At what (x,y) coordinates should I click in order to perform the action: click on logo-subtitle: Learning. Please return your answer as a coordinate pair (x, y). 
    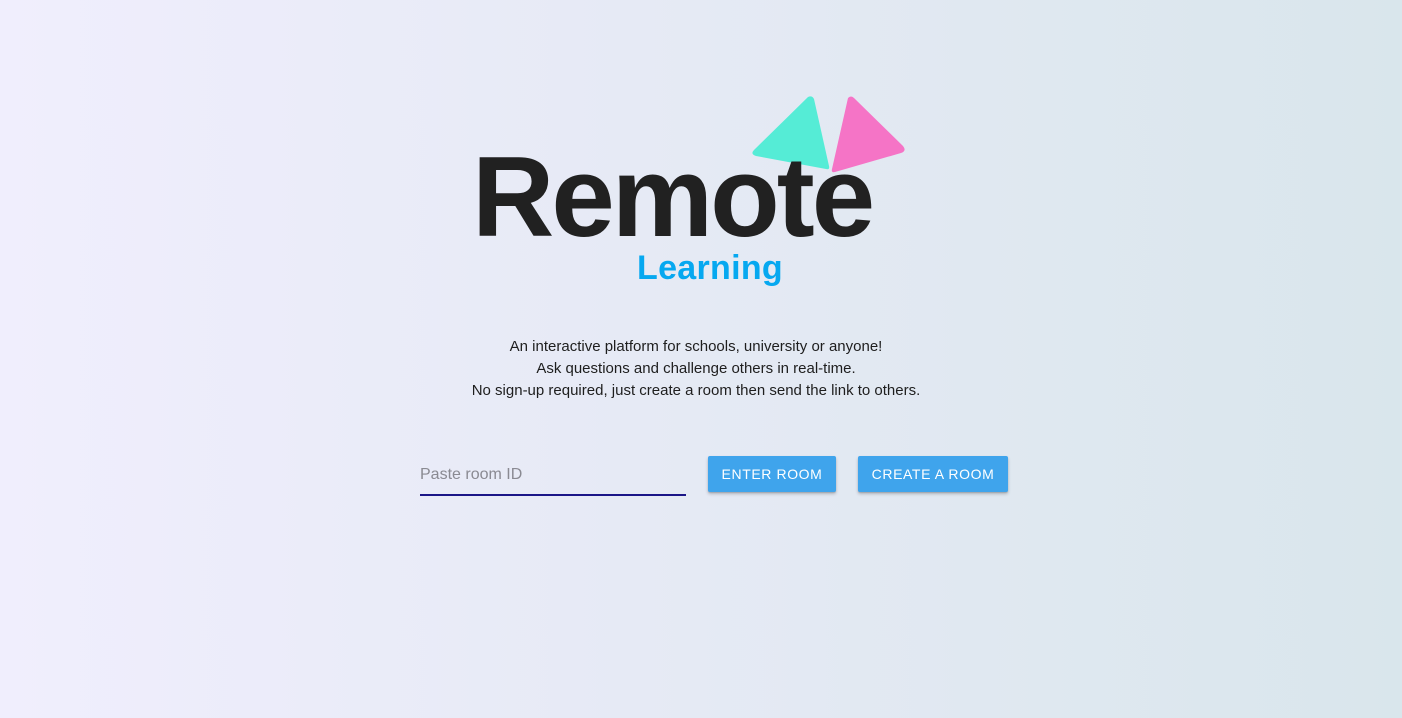
    Looking at the image, I should click on (700, 268).